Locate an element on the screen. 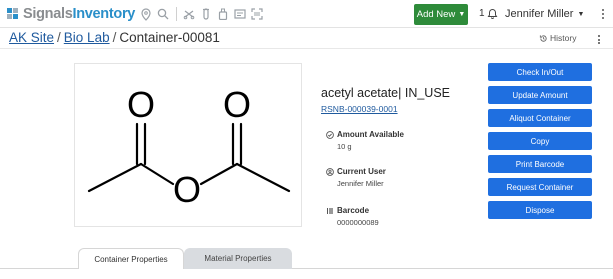  user-icon is located at coordinates (330, 171).